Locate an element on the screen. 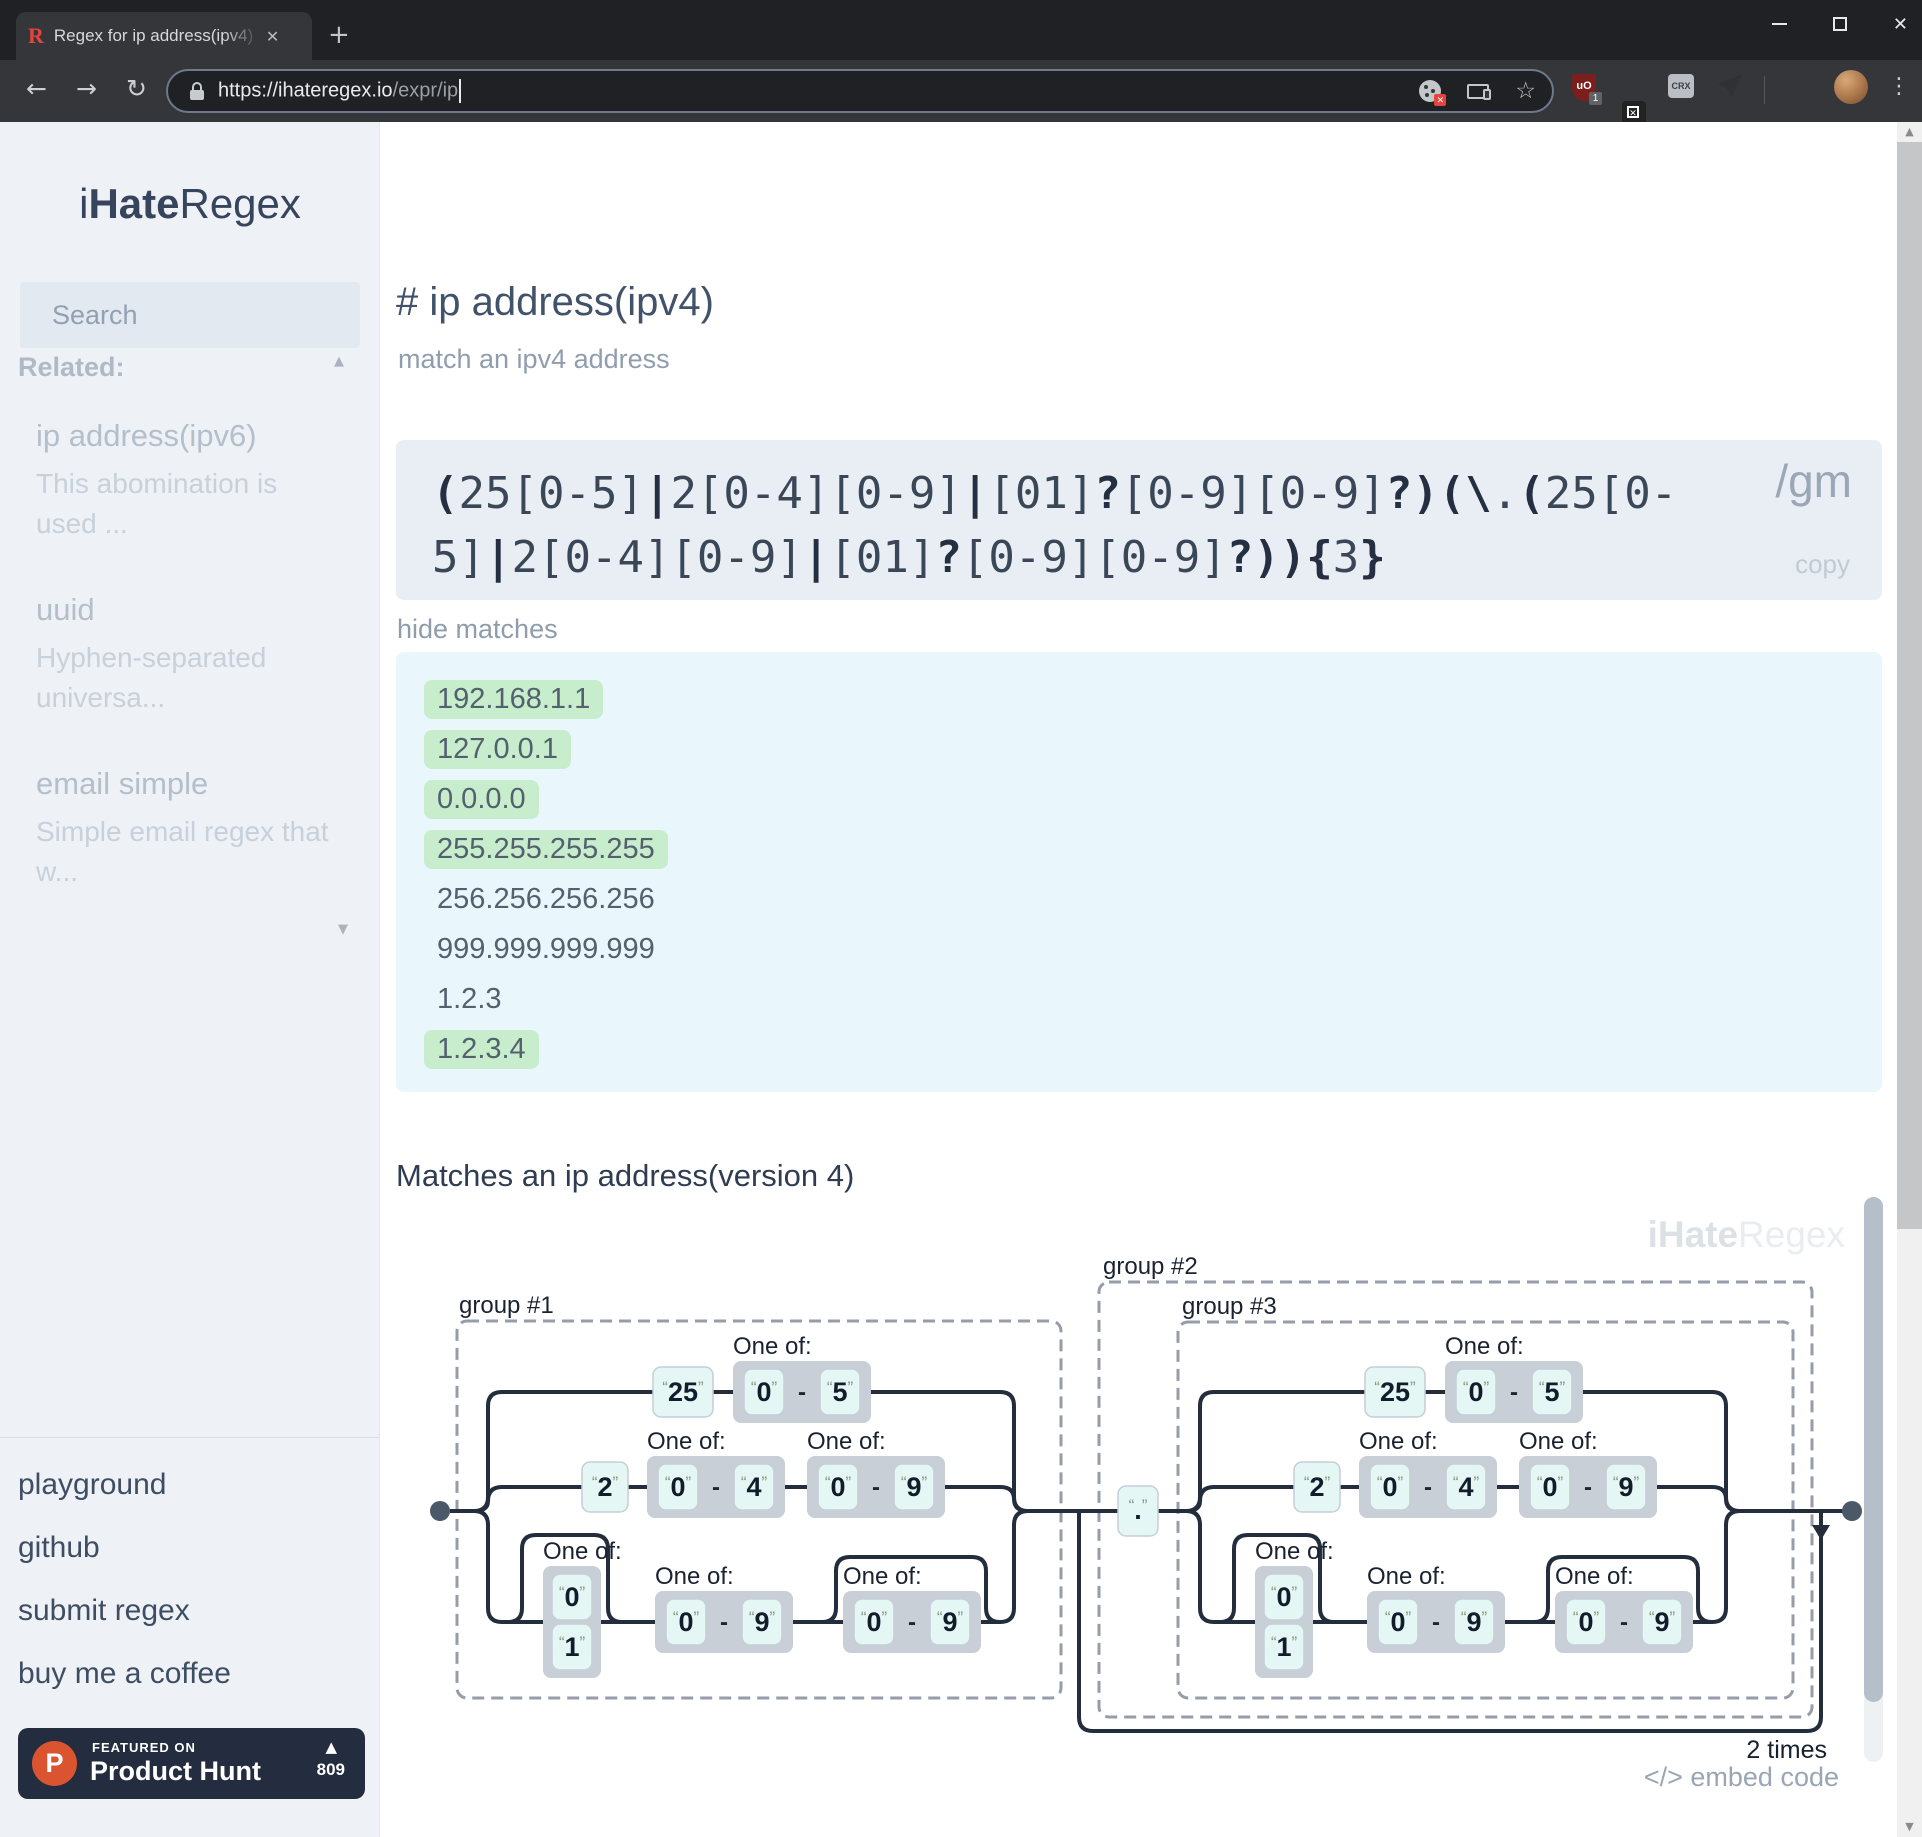 The height and width of the screenshot is (1837, 1922). featured-on-label: FEATURED ON is located at coordinates (144, 1747).